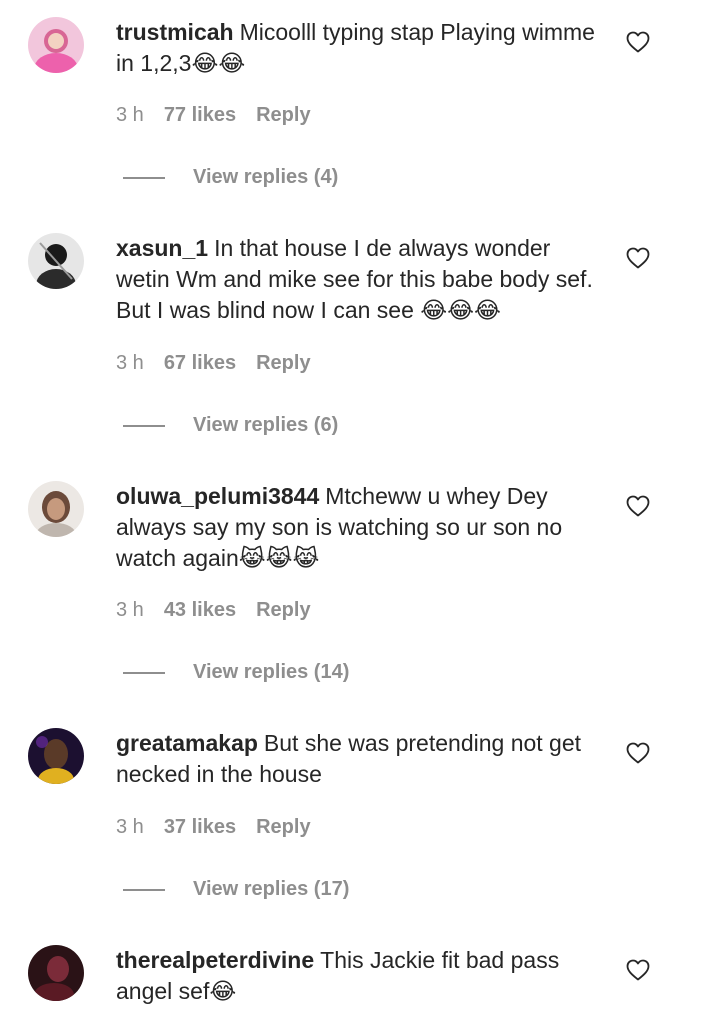 Image resolution: width=720 pixels, height=1026 pixels. I want to click on comment-meta: 3 h 37 likes Reply, so click(213, 827).